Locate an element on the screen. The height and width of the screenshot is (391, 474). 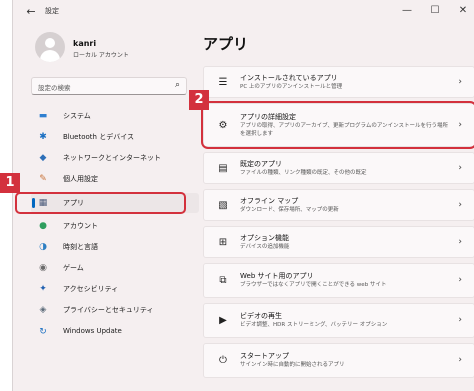
sidebar-item-label: ネットワークとインターネット is located at coordinates (112, 158).